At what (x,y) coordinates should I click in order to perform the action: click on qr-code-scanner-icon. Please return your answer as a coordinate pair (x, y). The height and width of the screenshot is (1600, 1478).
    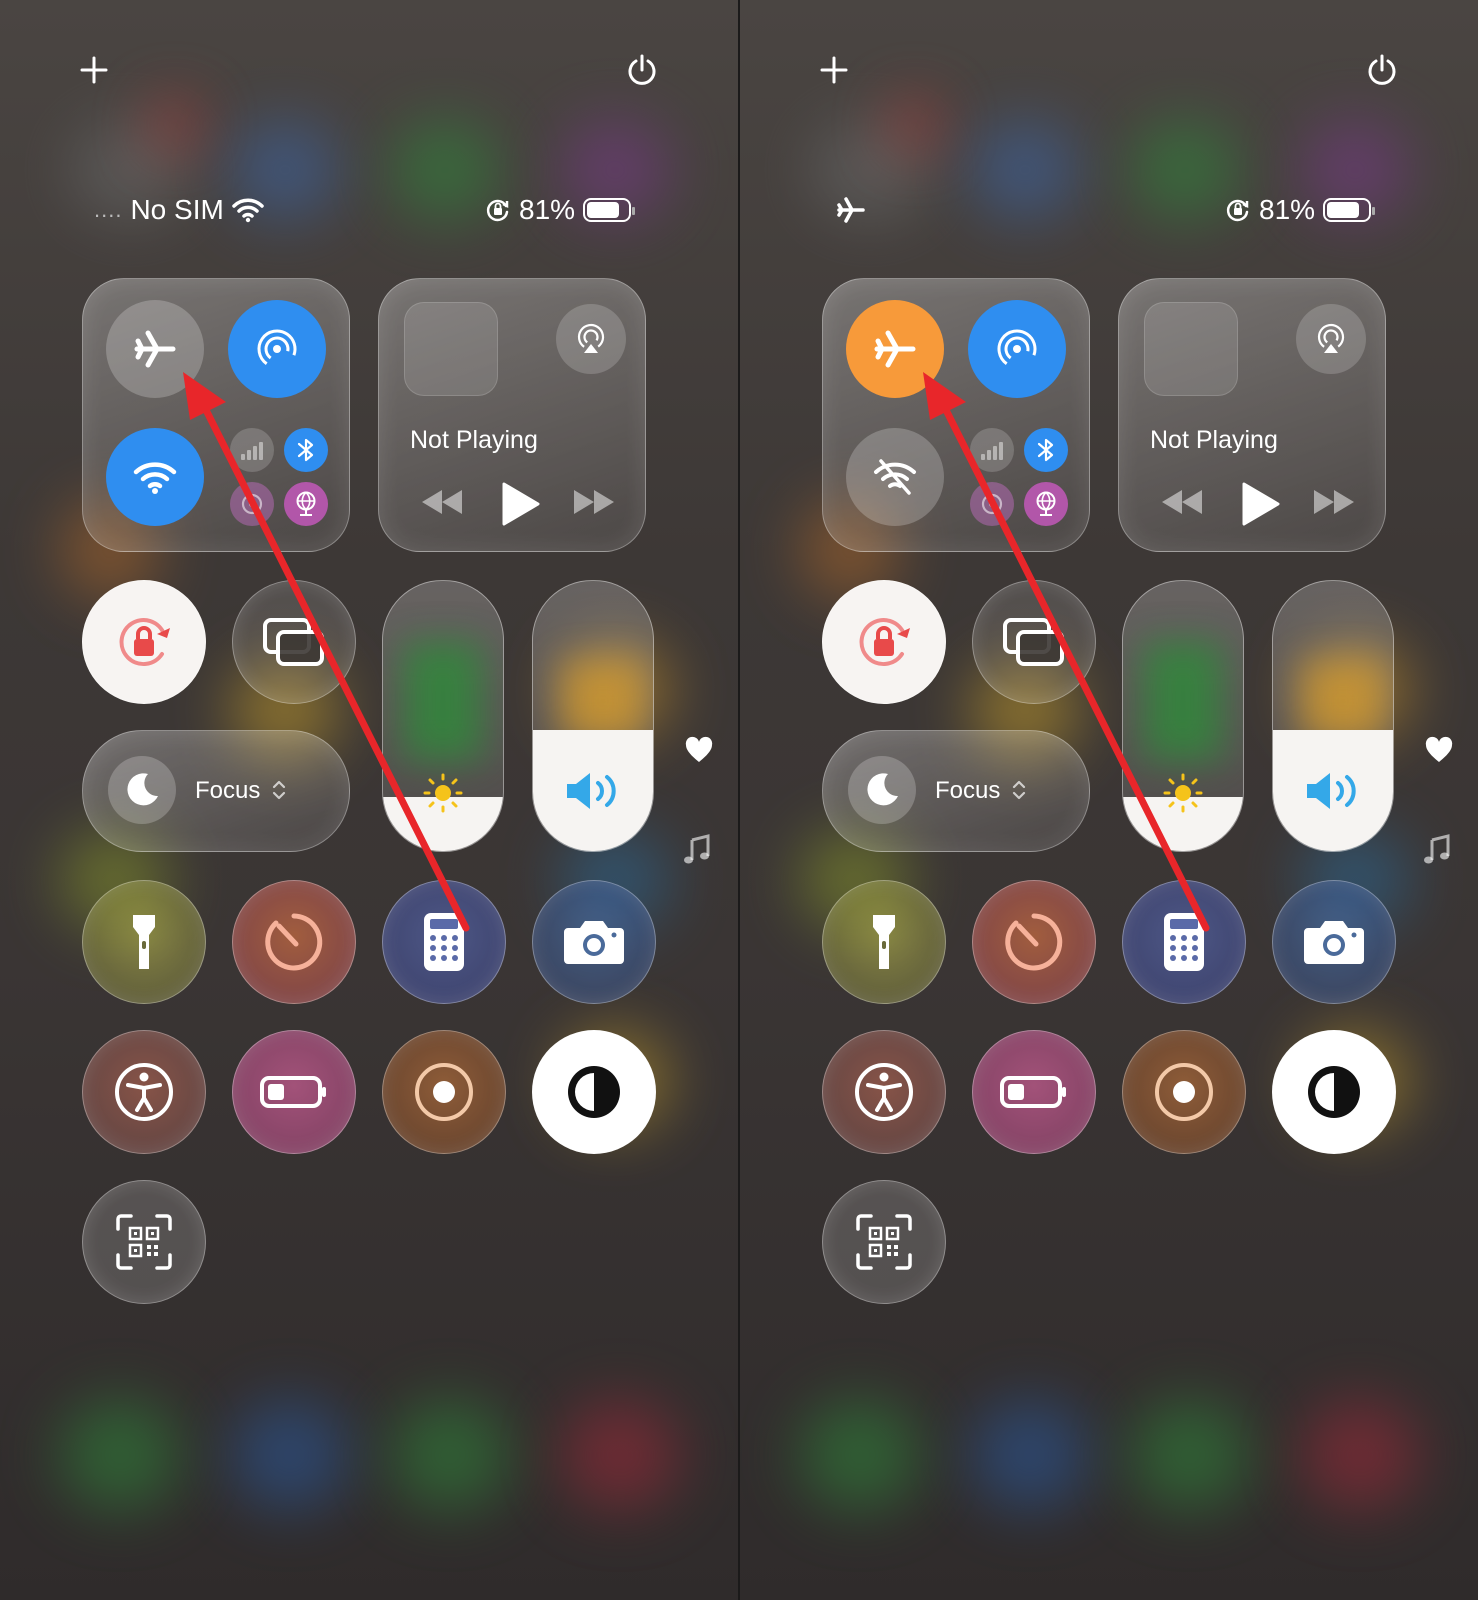
    Looking at the image, I should click on (144, 1242).